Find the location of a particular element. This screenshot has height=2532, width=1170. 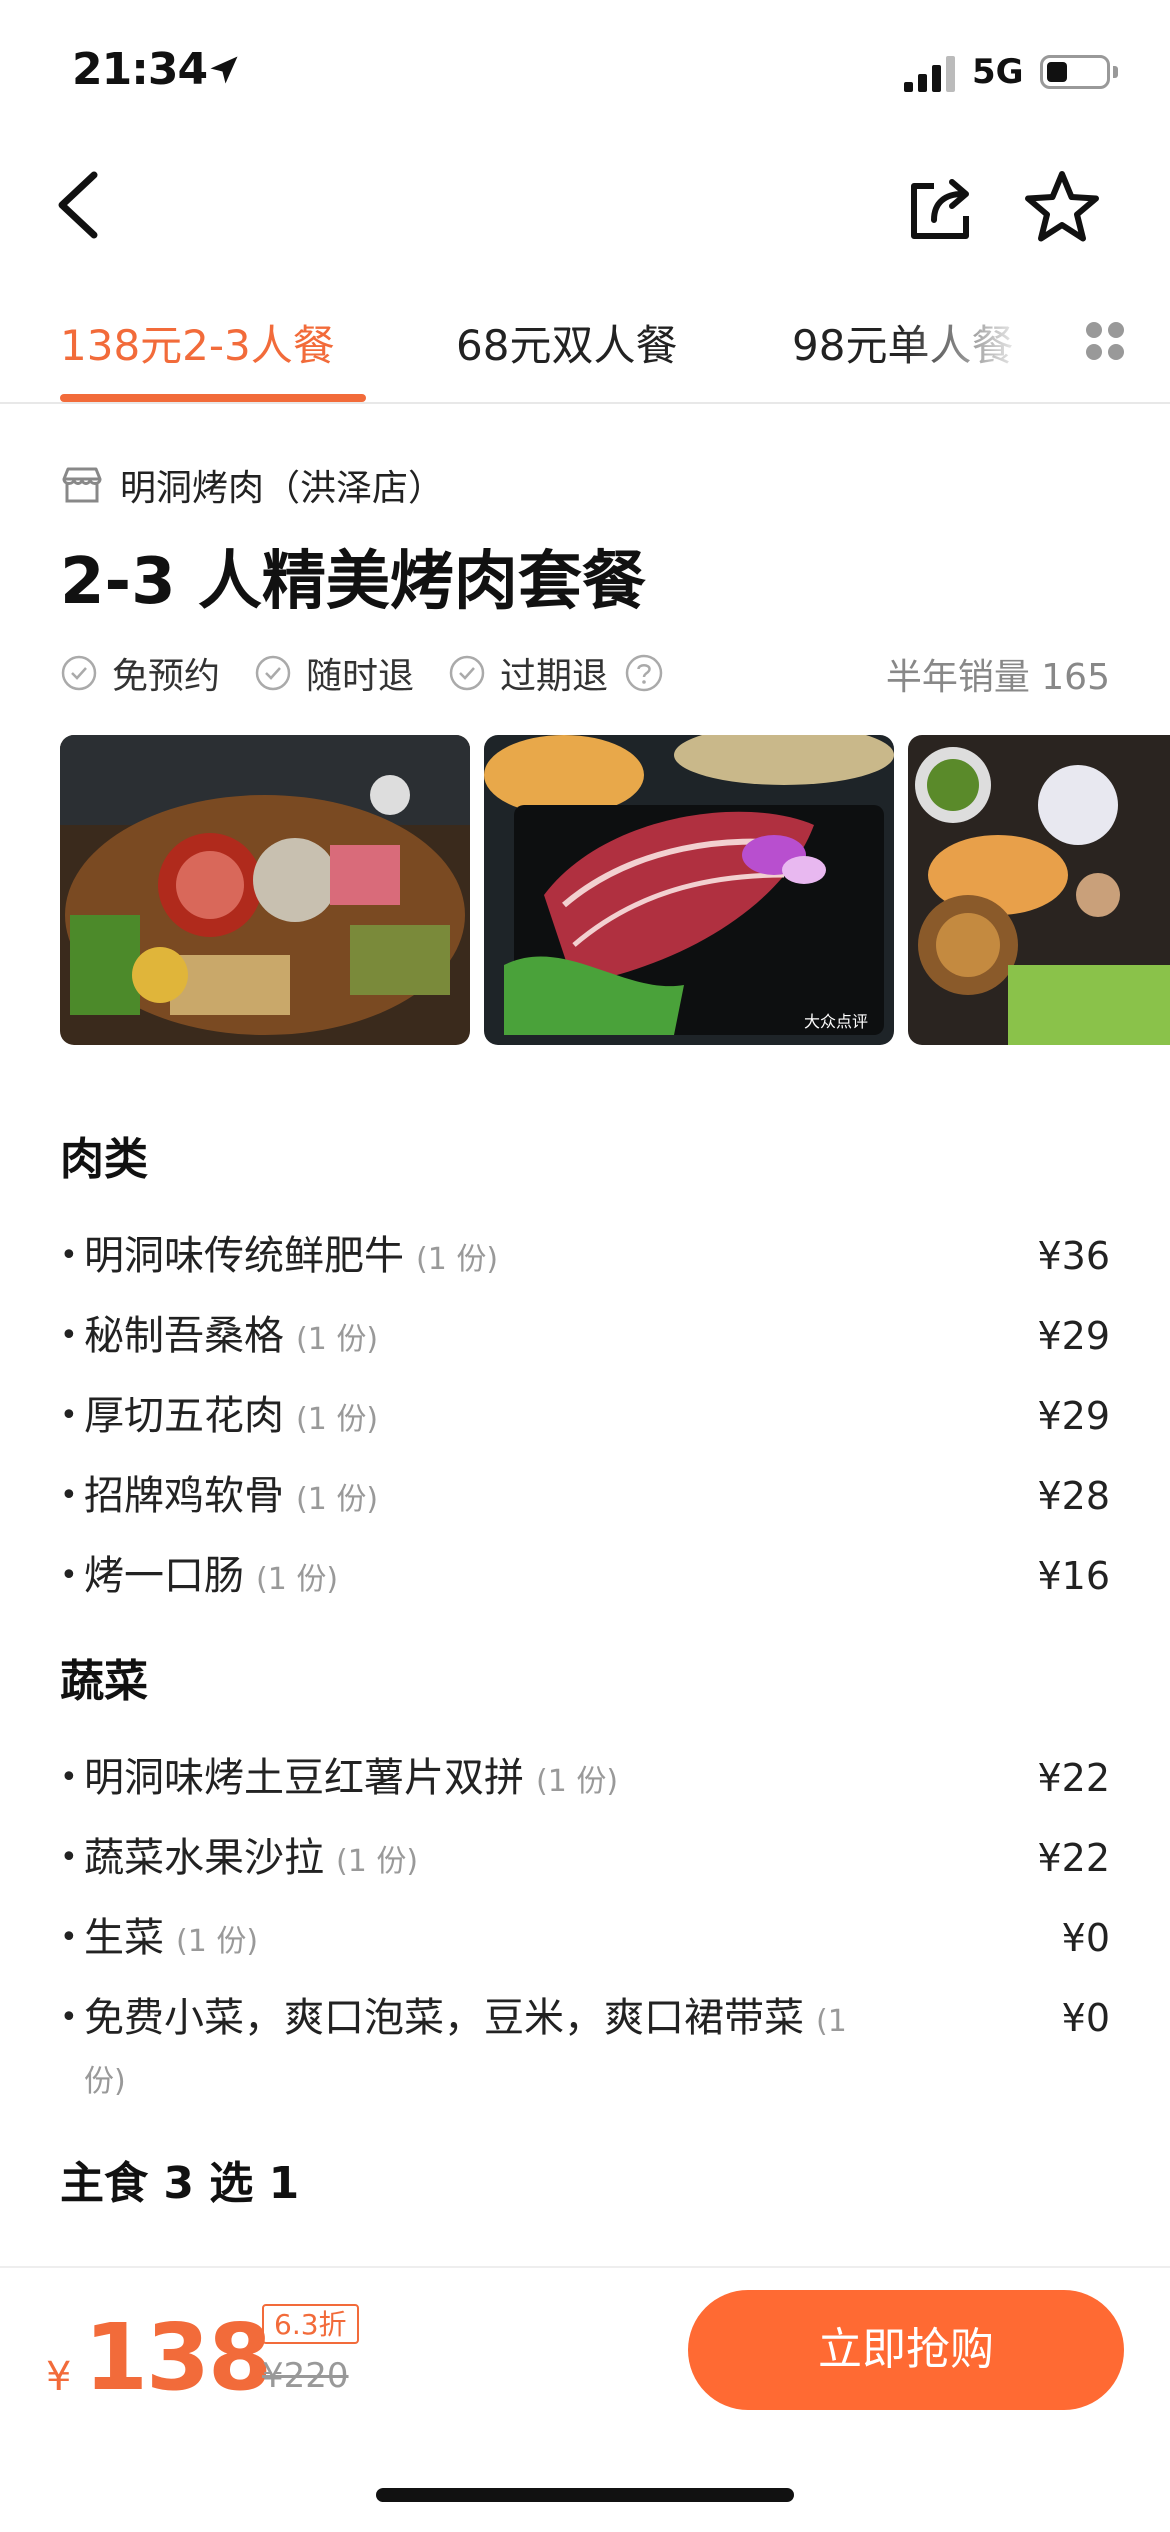

tab-138-package: 138元2-3人餐 is located at coordinates (197, 342).